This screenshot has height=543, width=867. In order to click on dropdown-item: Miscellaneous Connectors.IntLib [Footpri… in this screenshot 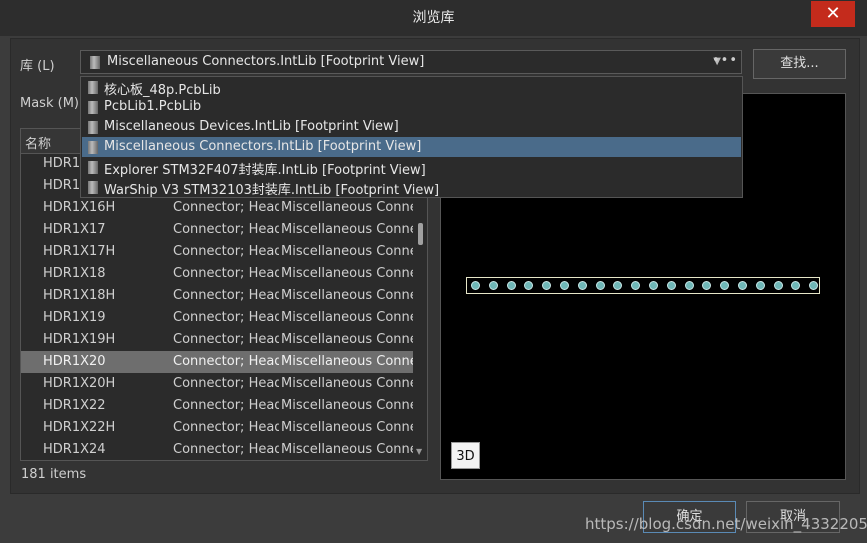, I will do `click(411, 147)`.